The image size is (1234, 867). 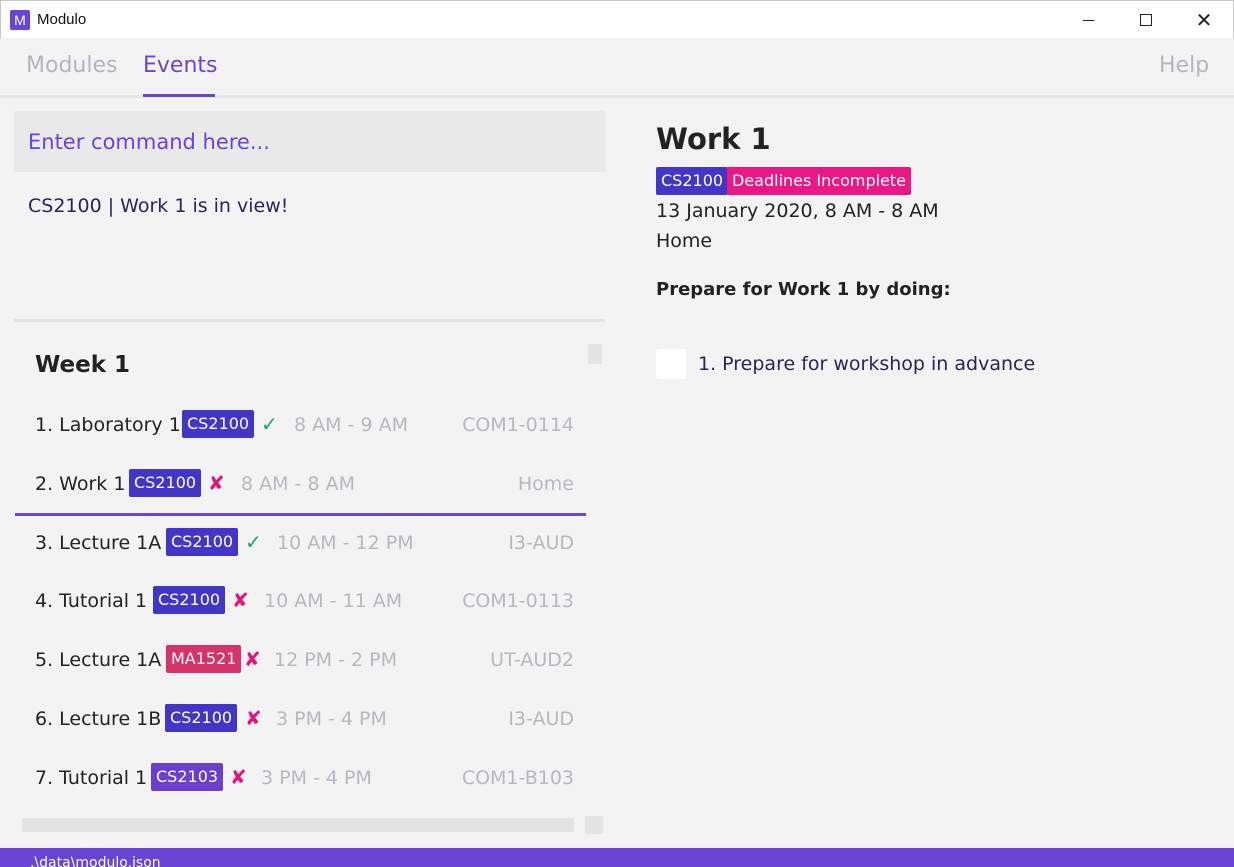 What do you see at coordinates (345, 543) in the screenshot?
I see `event-time: 10 AM - 12 PM` at bounding box center [345, 543].